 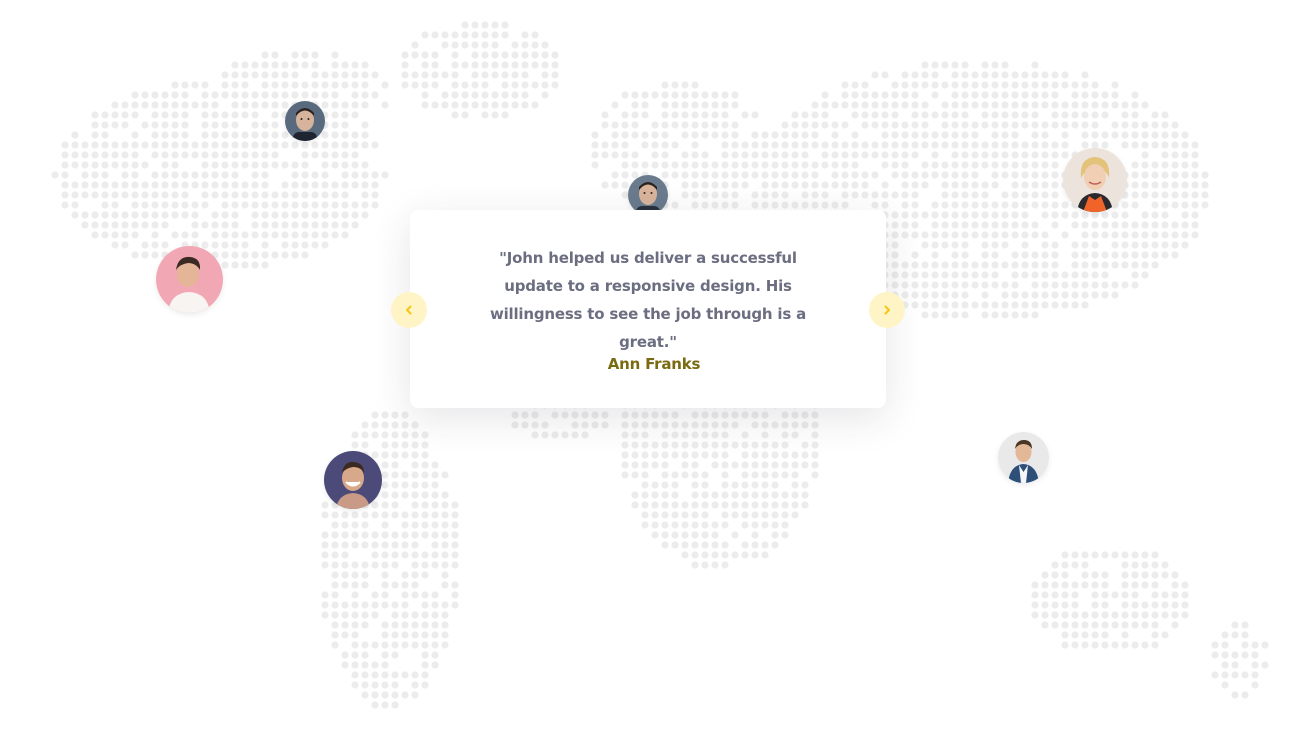 I want to click on avatar-asia-suit-man, so click(x=1023, y=457).